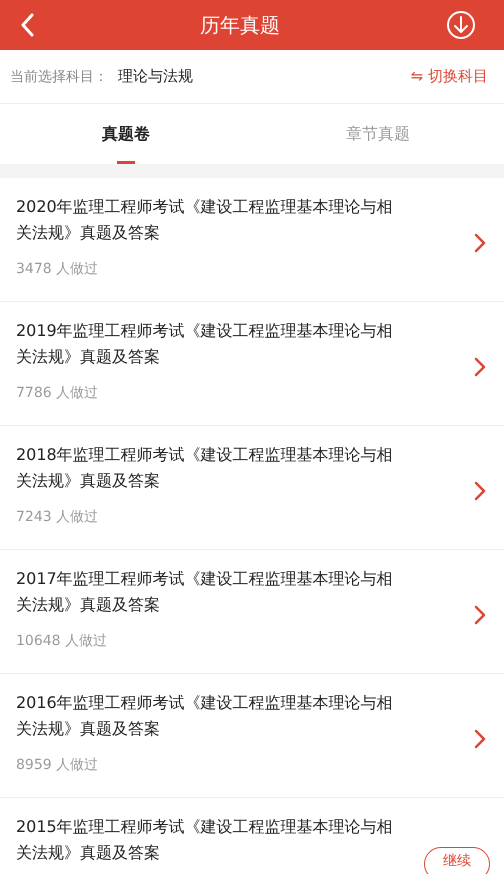 The image size is (504, 874). What do you see at coordinates (205, 468) in the screenshot?
I see `paper-title: 2018年监理工程师考试《建设工程监理基本理论与相关法规》真题及答案` at bounding box center [205, 468].